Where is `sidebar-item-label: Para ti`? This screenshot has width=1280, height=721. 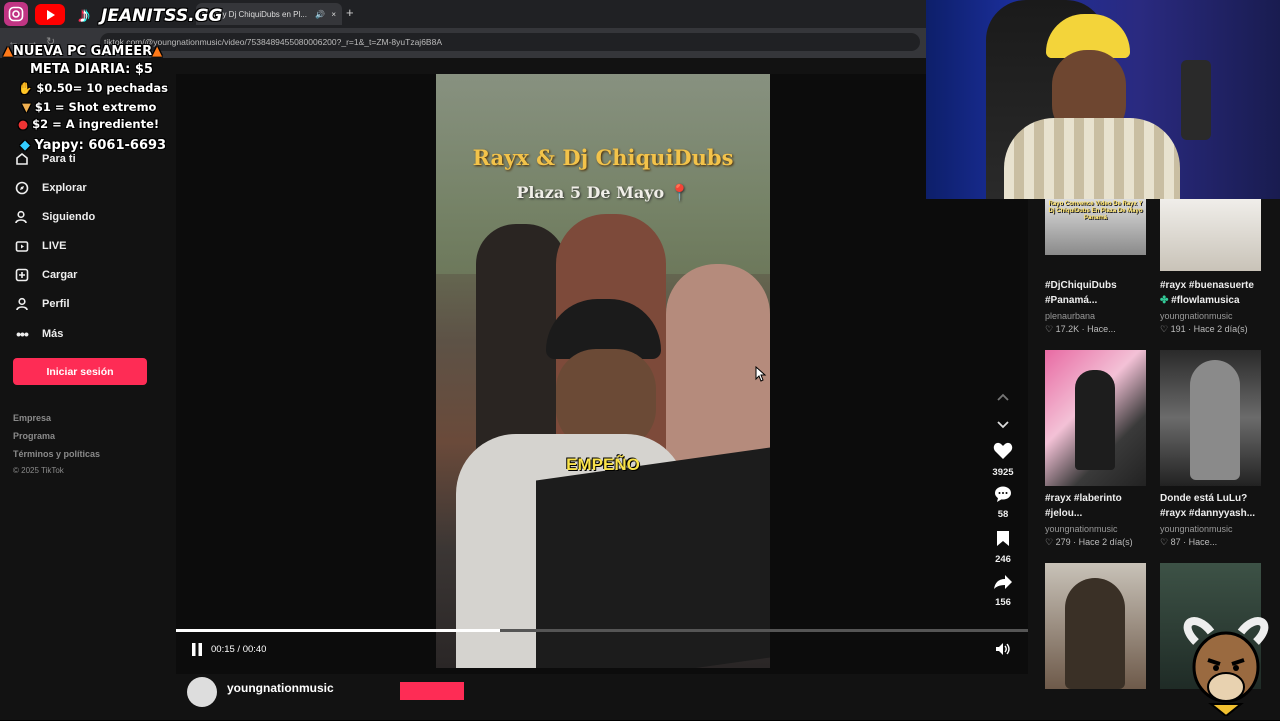 sidebar-item-label: Para ti is located at coordinates (59, 159).